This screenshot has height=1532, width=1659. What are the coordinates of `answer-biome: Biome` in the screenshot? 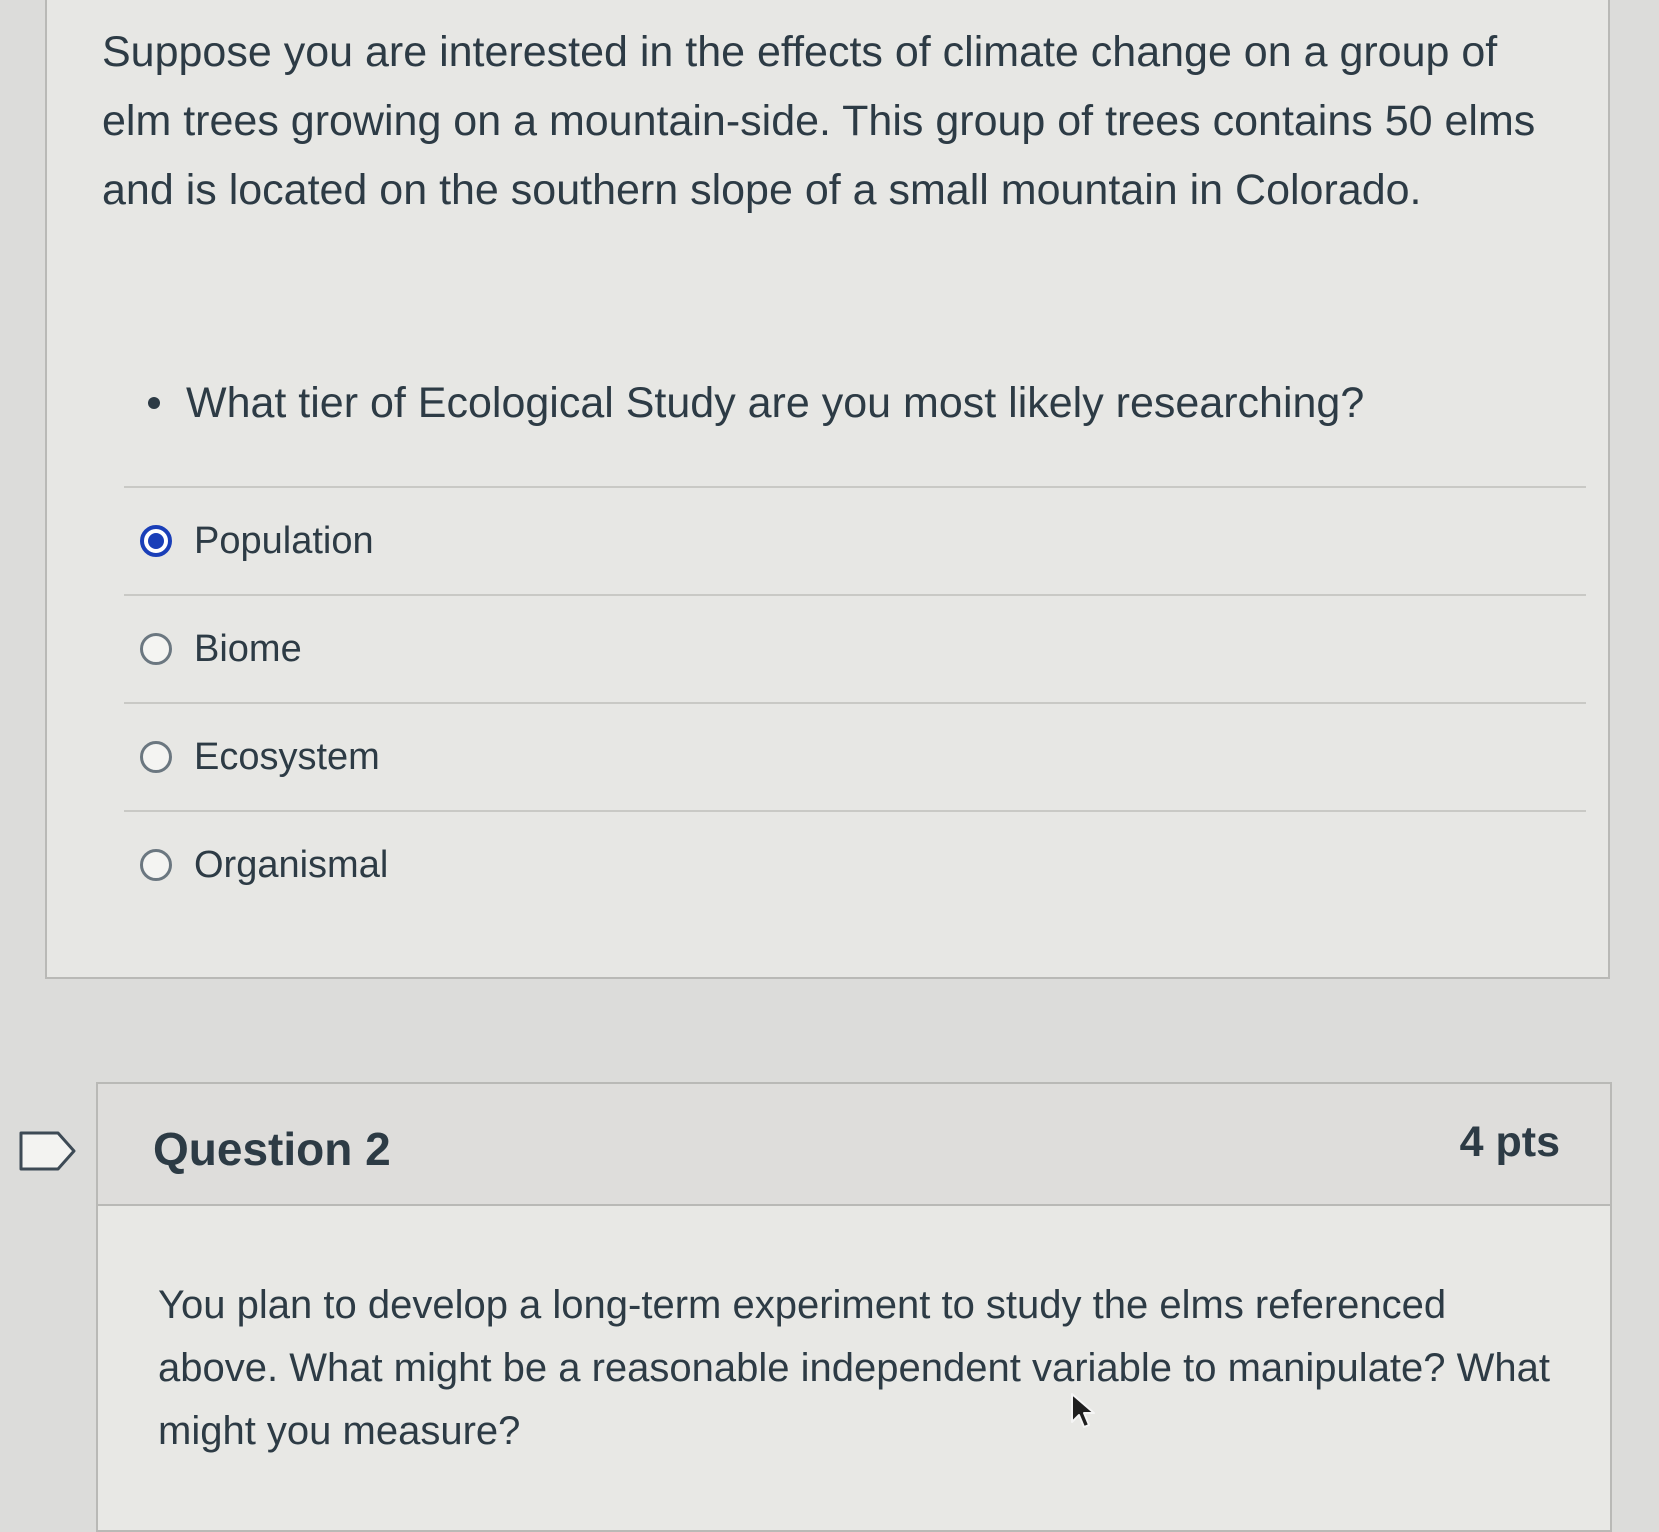 It's located at (855, 648).